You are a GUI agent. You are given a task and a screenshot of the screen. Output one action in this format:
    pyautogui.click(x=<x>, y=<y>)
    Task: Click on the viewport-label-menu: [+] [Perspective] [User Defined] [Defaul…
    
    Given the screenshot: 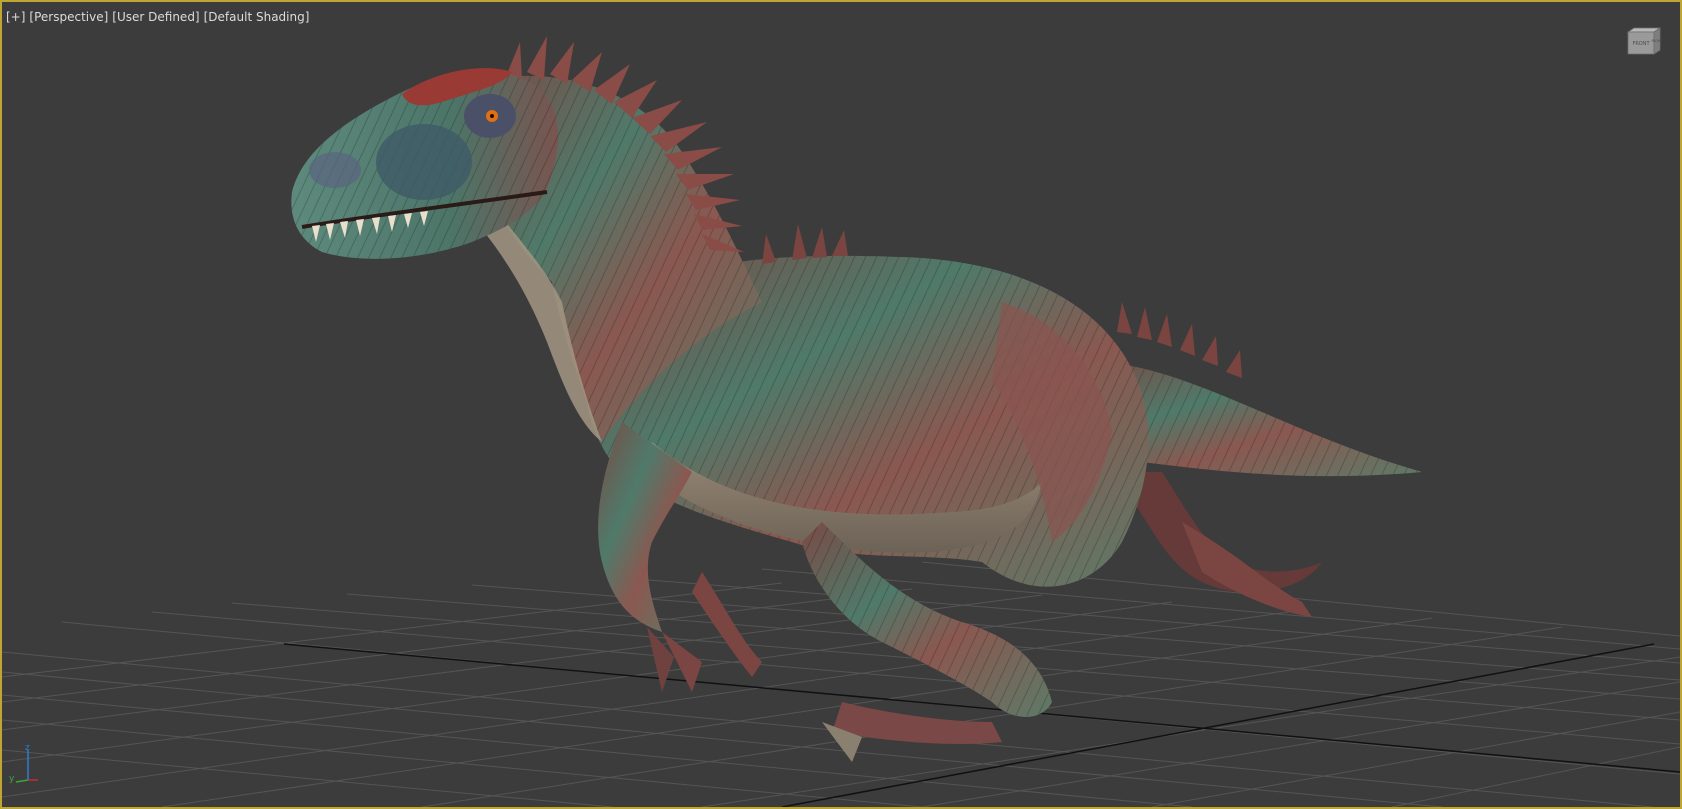 What is the action you would take?
    pyautogui.click(x=157, y=17)
    